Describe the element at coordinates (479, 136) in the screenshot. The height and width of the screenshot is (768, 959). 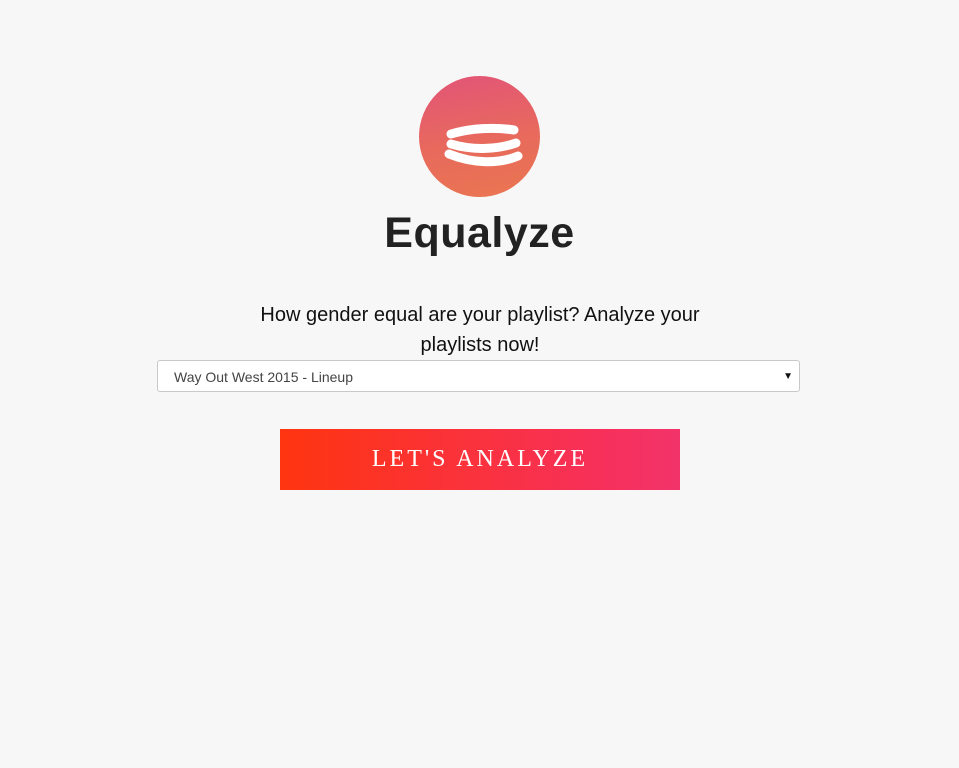
I see `equalyze-logo-icon` at that location.